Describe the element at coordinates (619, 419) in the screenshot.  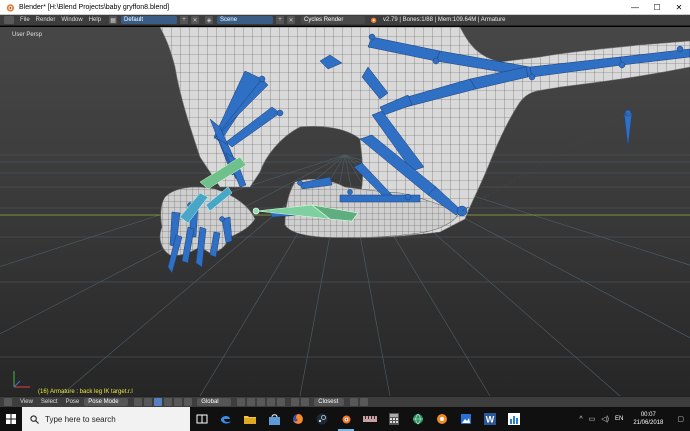
I see `input-language: EN` at that location.